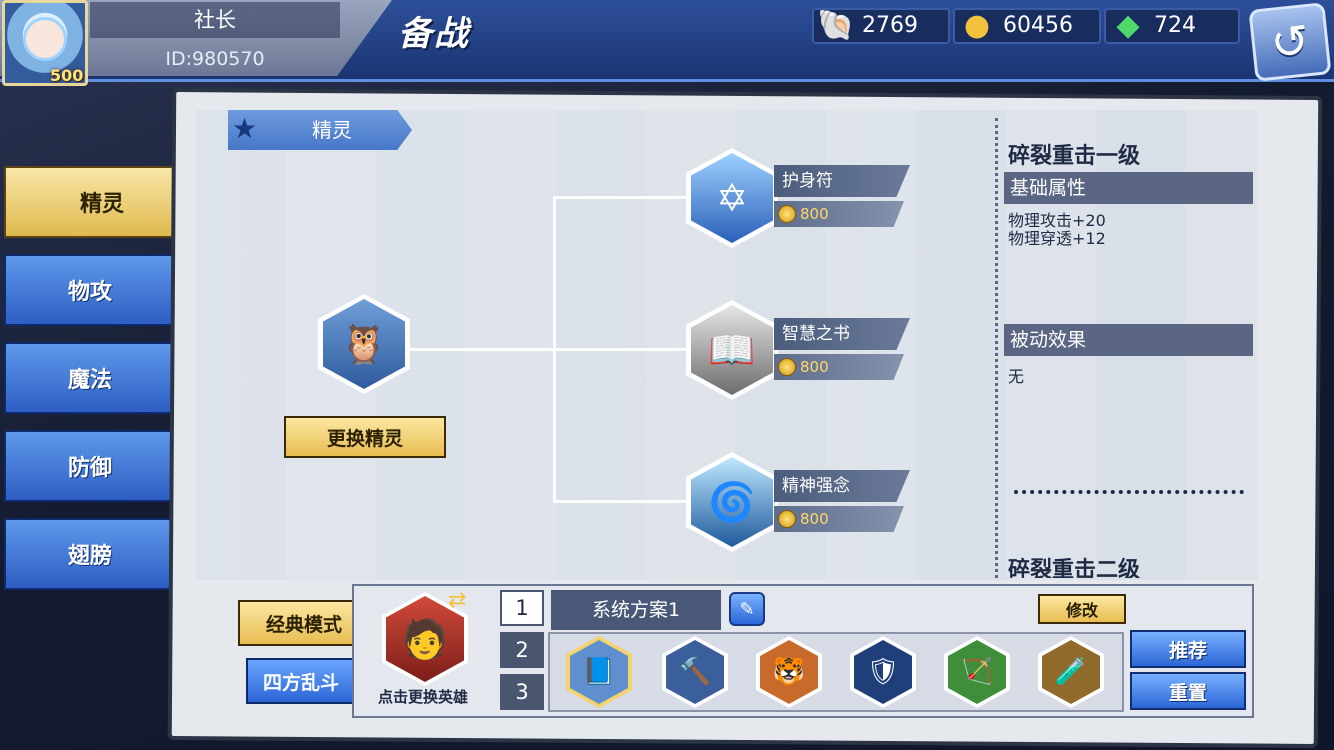  I want to click on gem-currency: ◆ 724, so click(1172, 26).